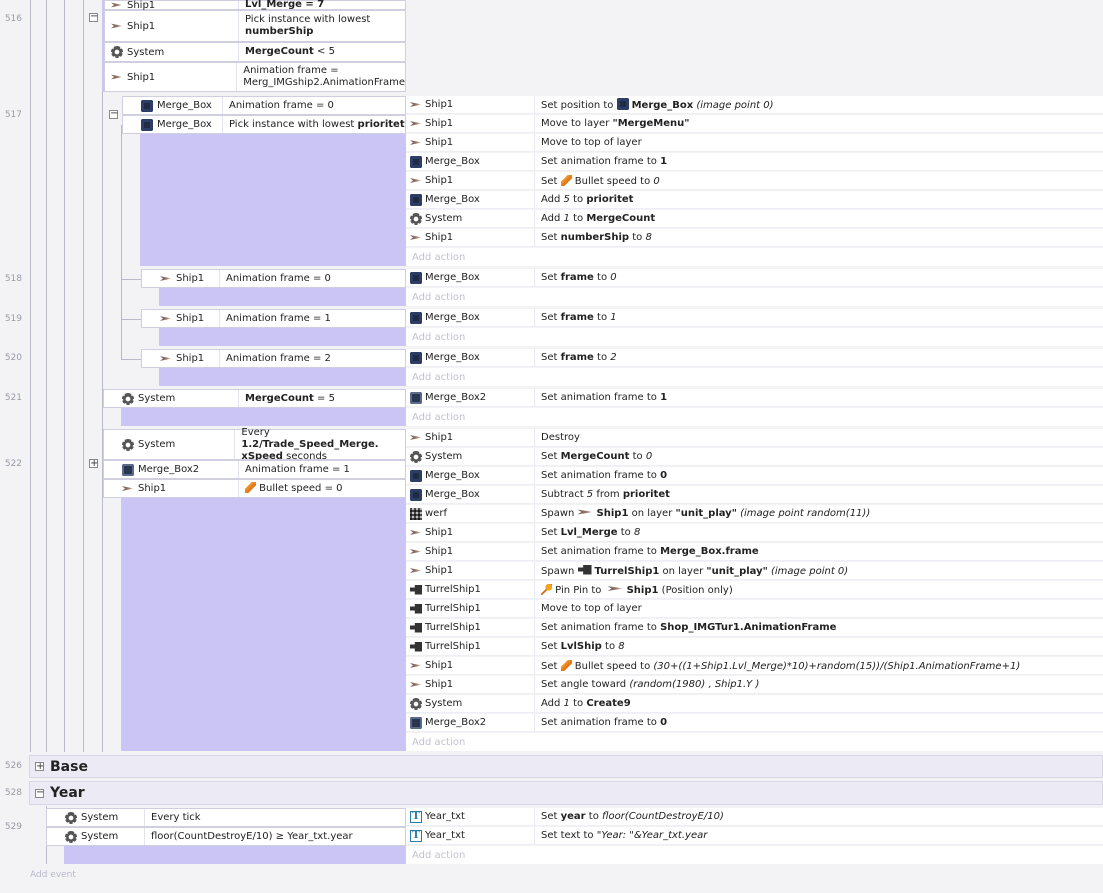  What do you see at coordinates (226, 817) in the screenshot?
I see `condition-row: System Every tick` at bounding box center [226, 817].